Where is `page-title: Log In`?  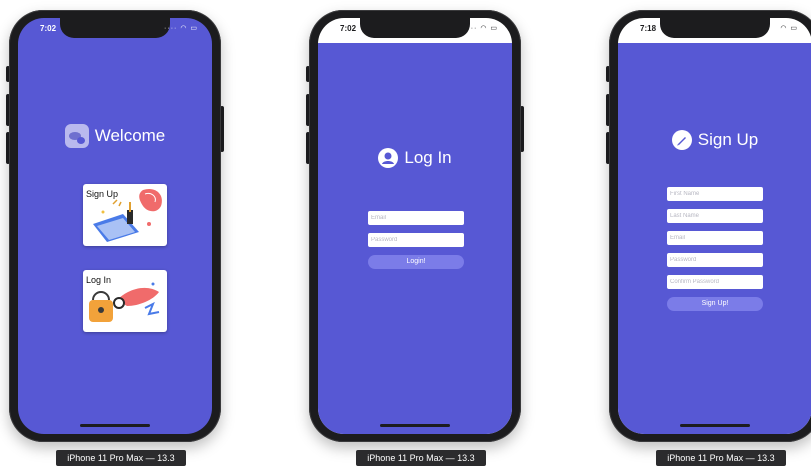
page-title: Log In is located at coordinates (428, 157).